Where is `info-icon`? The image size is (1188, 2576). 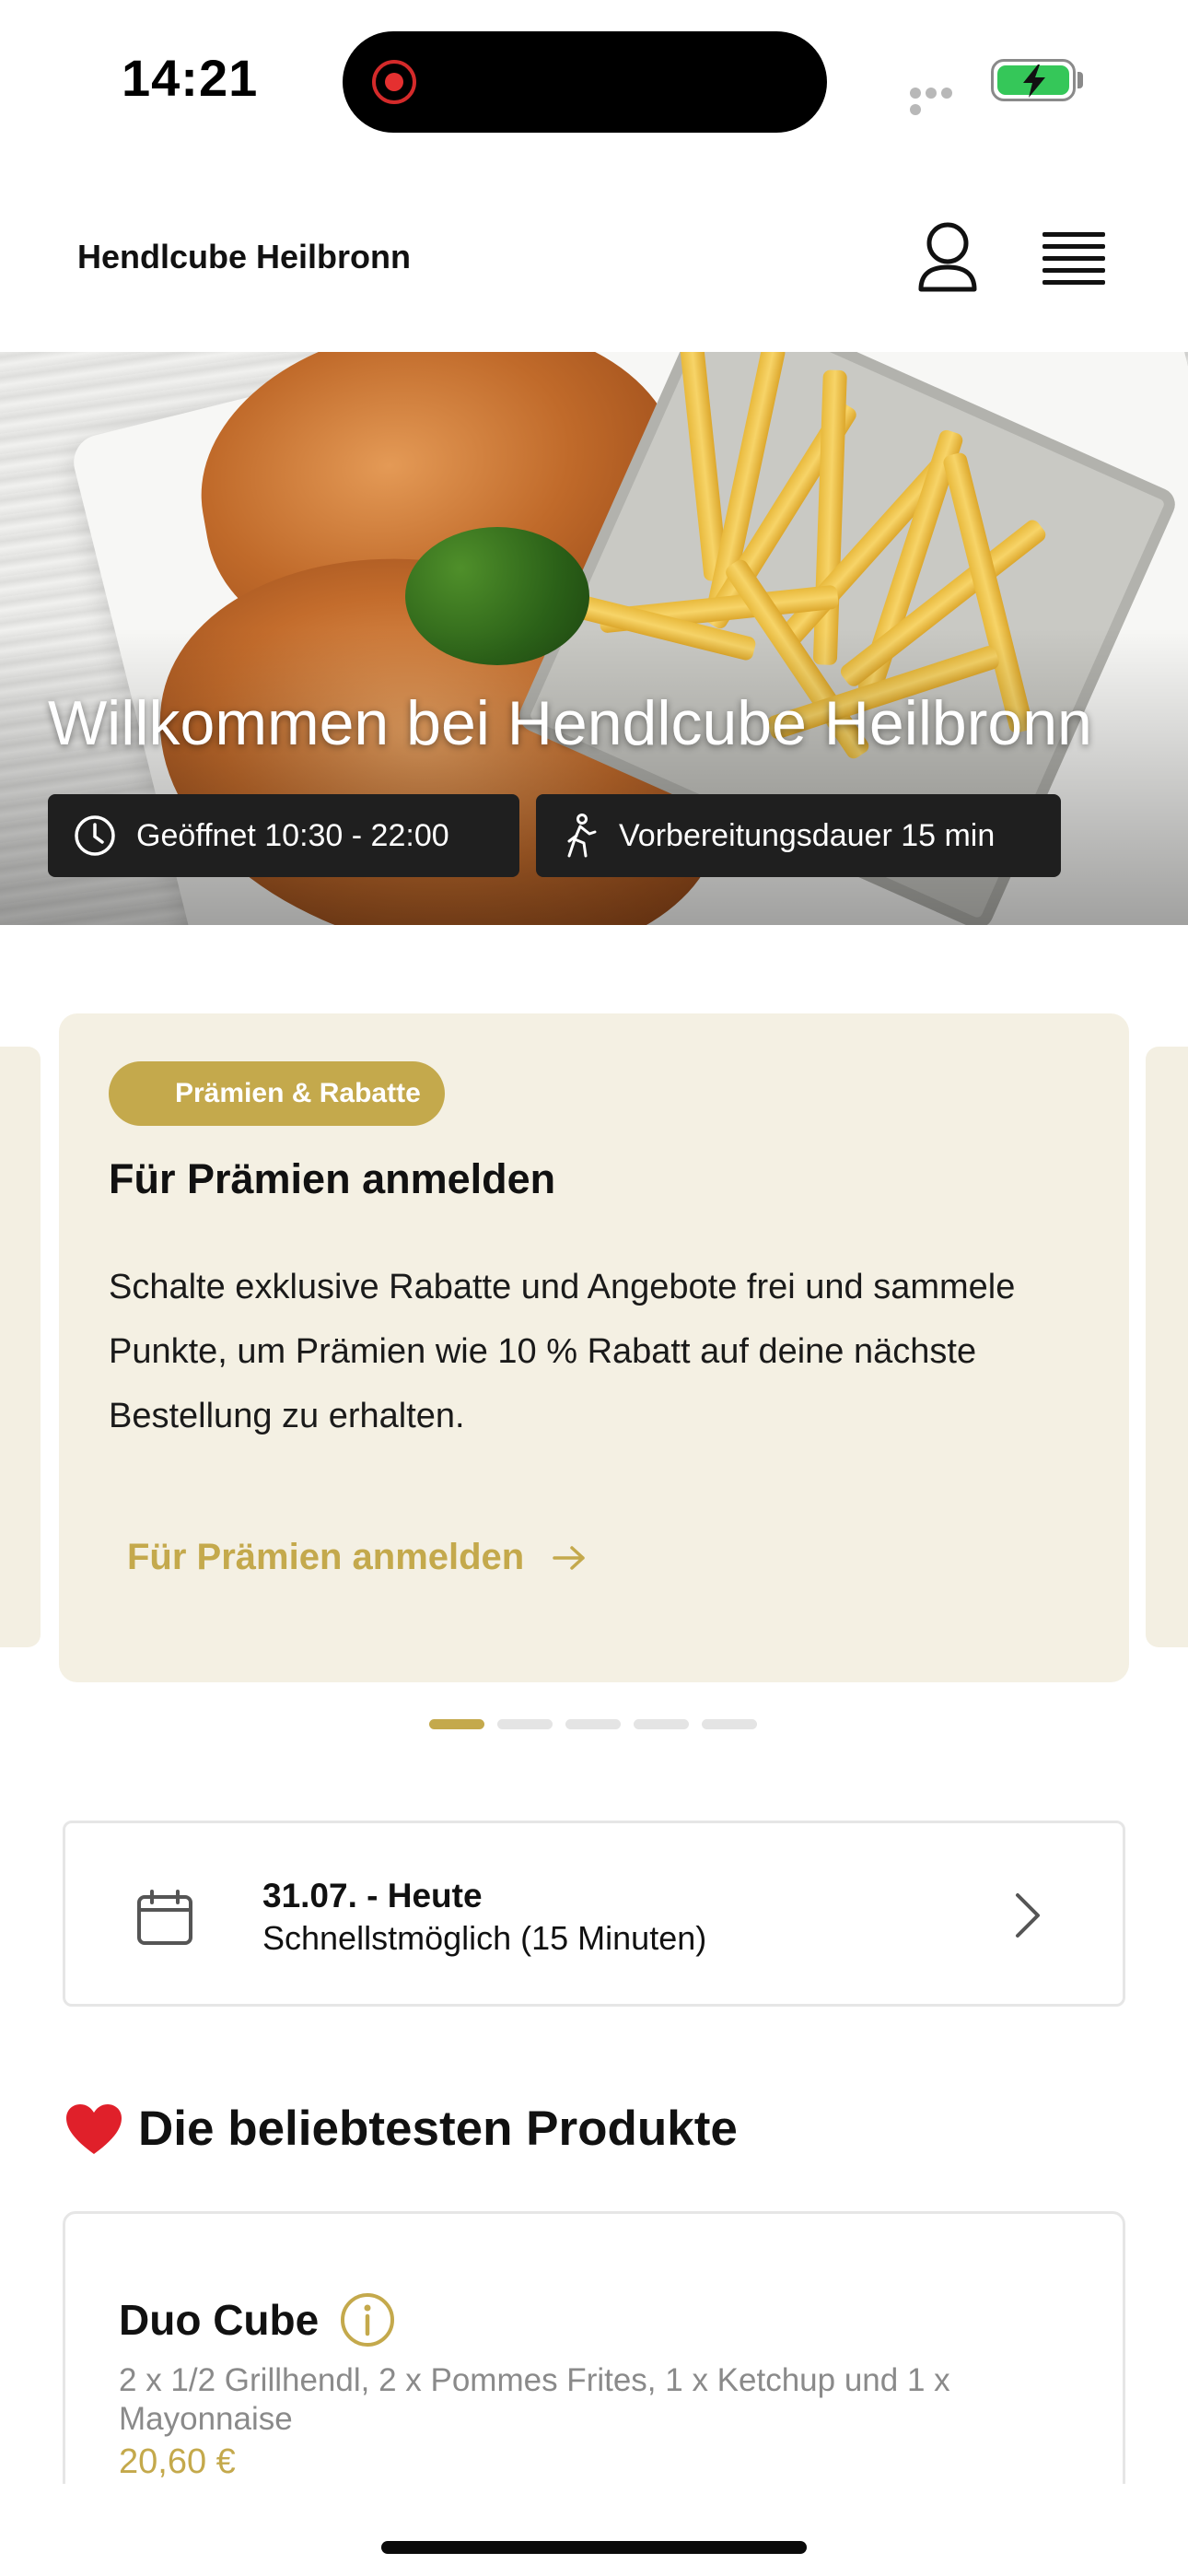
info-icon is located at coordinates (367, 2319).